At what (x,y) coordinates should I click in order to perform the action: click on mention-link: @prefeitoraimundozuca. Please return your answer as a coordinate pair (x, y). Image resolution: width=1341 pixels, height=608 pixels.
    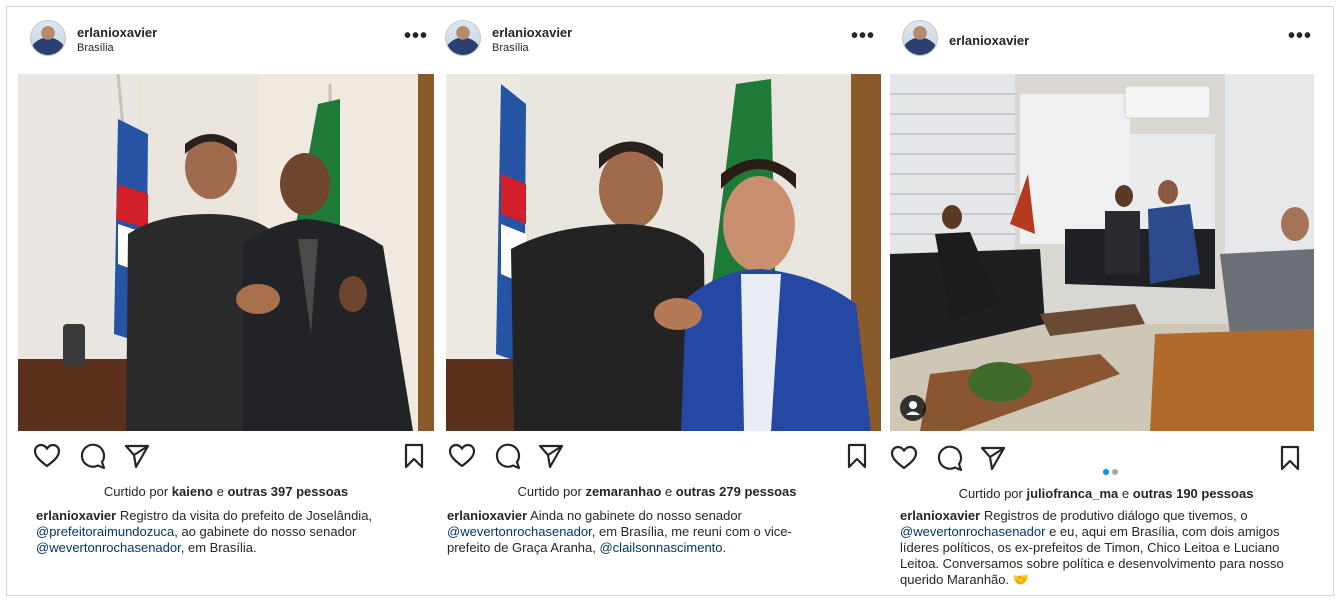
    Looking at the image, I should click on (105, 531).